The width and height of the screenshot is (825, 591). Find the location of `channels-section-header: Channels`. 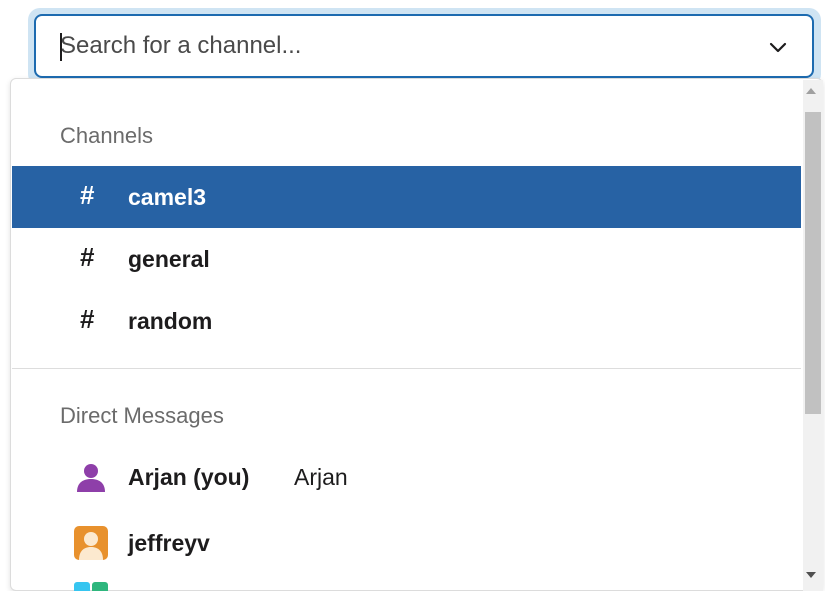

channels-section-header: Channels is located at coordinates (106, 135).